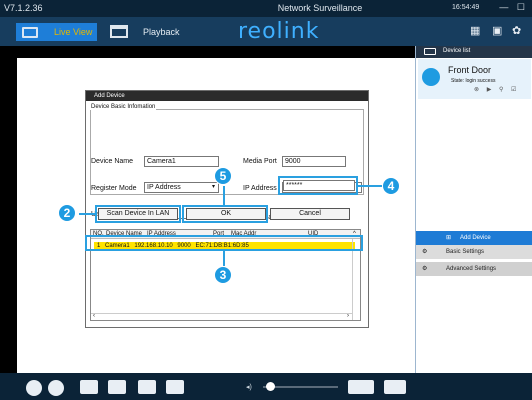 The image size is (532, 400). What do you see at coordinates (73, 32) in the screenshot?
I see `tab-live-view-label: Live View` at bounding box center [73, 32].